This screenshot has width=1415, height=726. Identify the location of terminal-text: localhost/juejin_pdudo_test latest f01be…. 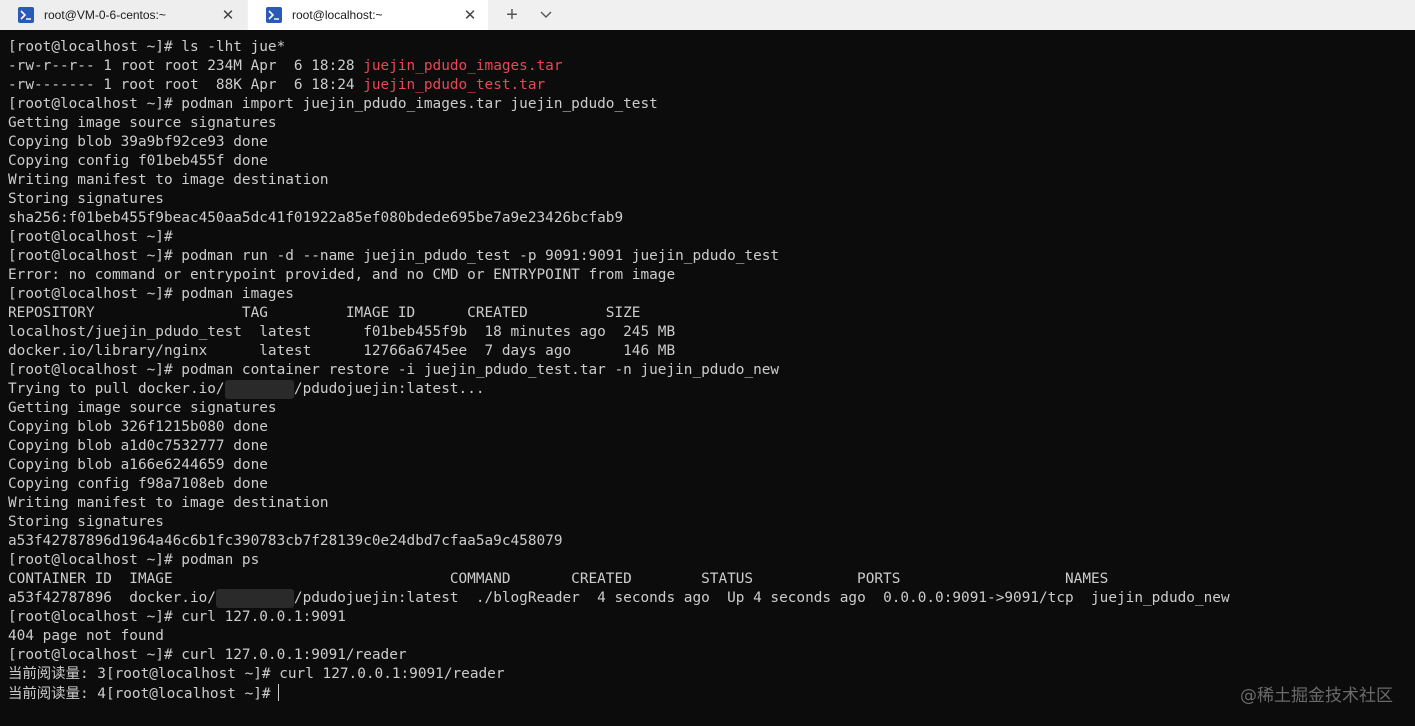
(342, 332).